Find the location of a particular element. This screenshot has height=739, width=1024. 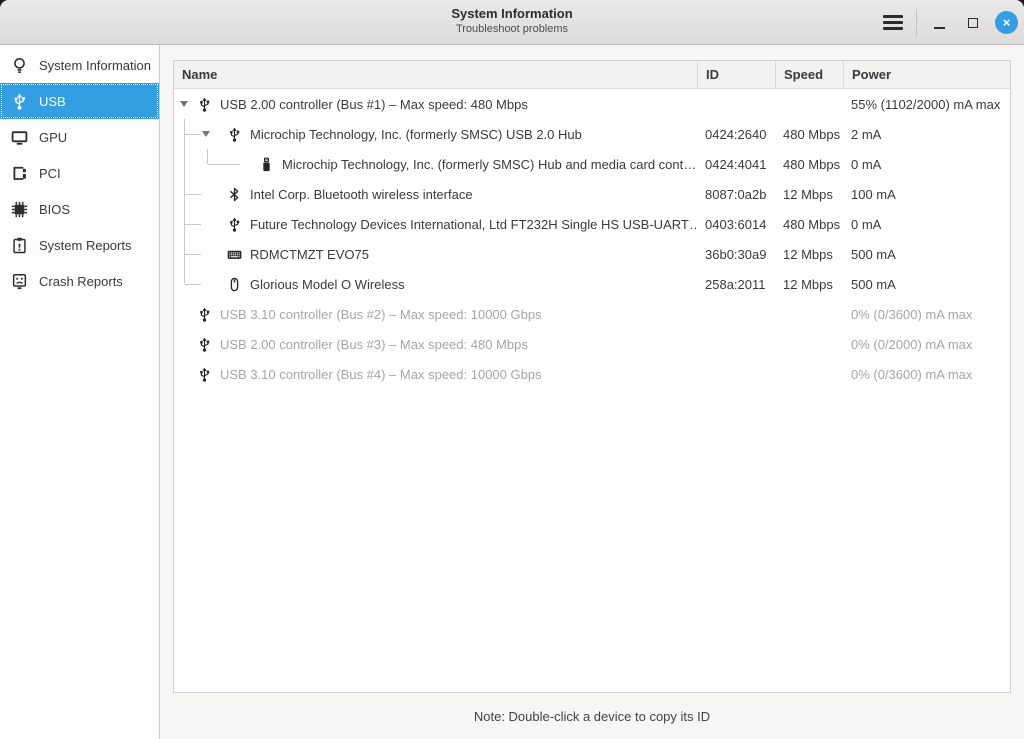

device-power: 0% (0/2000) mA max is located at coordinates (912, 344).